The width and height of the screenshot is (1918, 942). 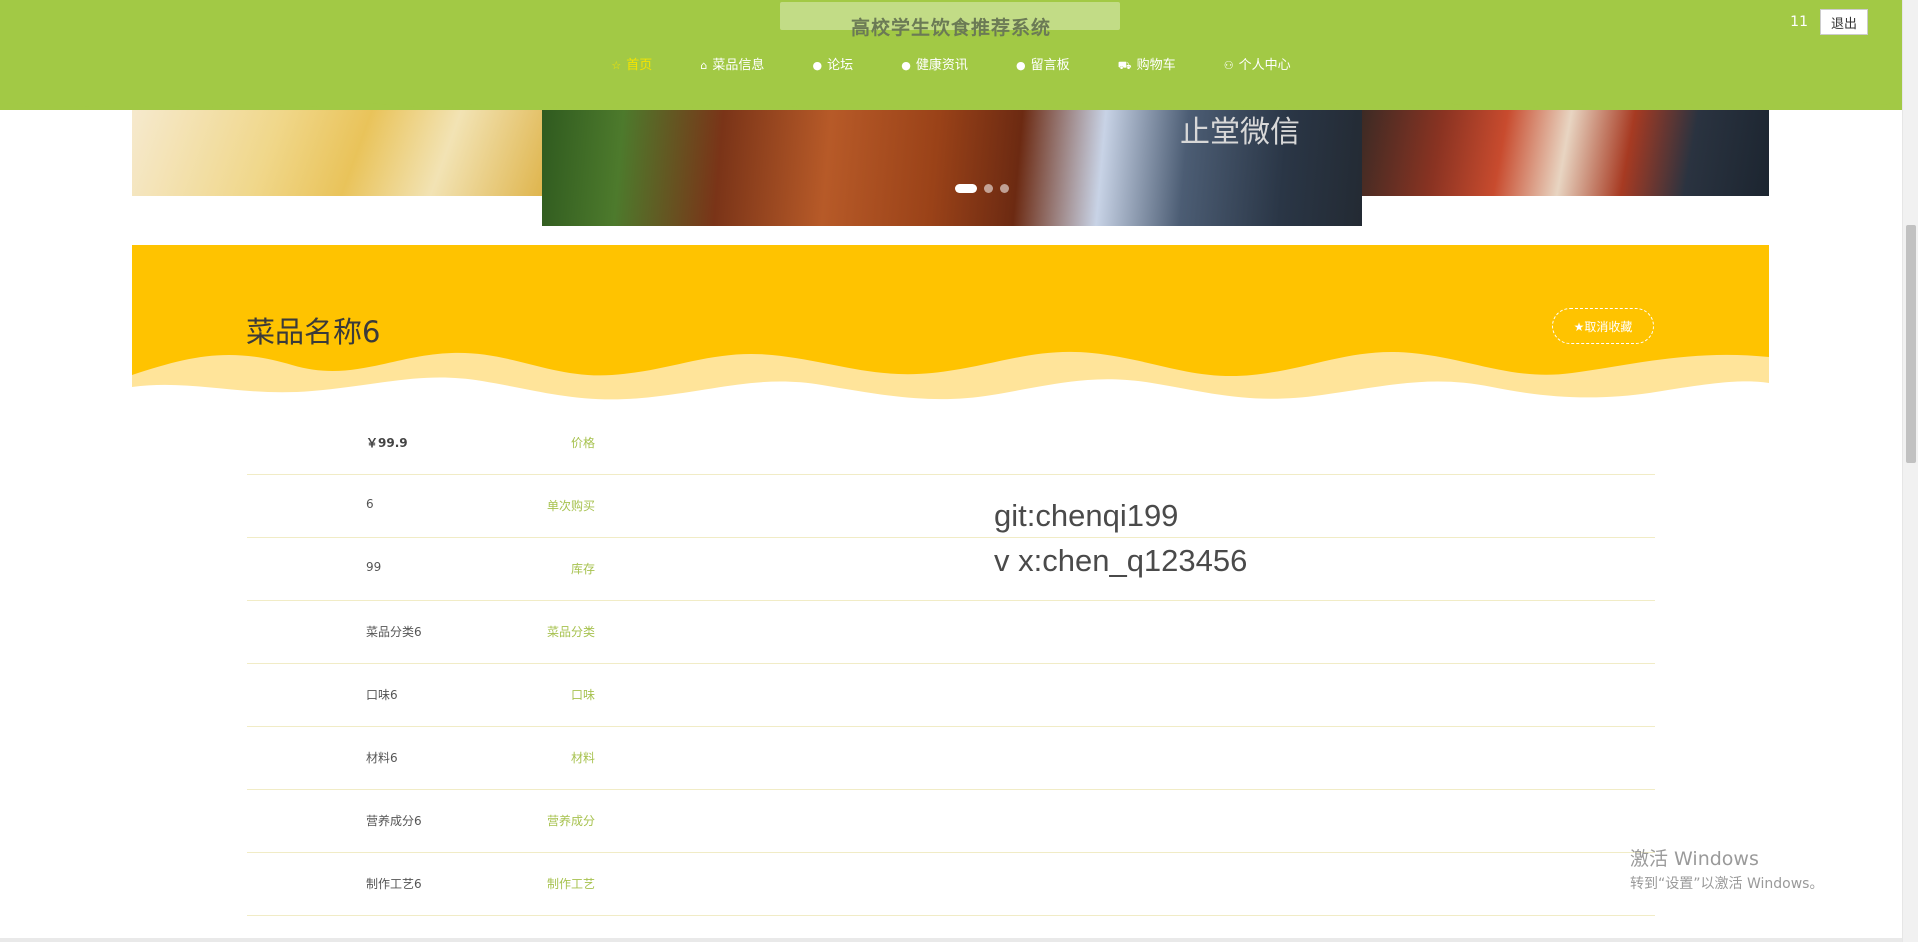 I want to click on detail-value: 6, so click(x=370, y=504).